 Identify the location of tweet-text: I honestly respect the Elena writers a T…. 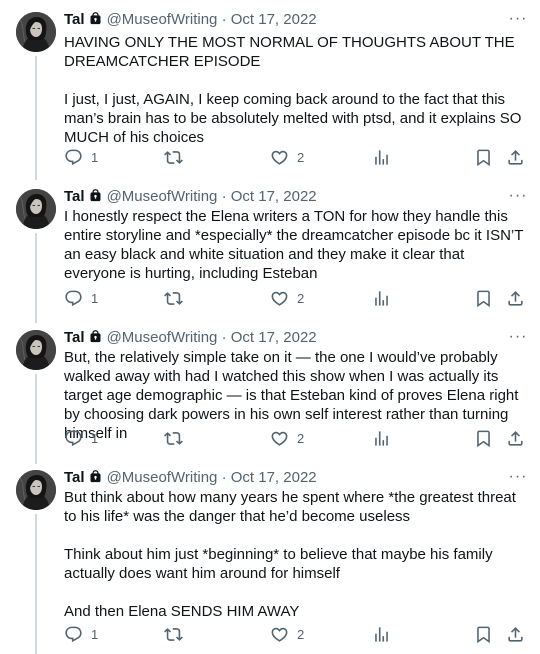
(295, 245).